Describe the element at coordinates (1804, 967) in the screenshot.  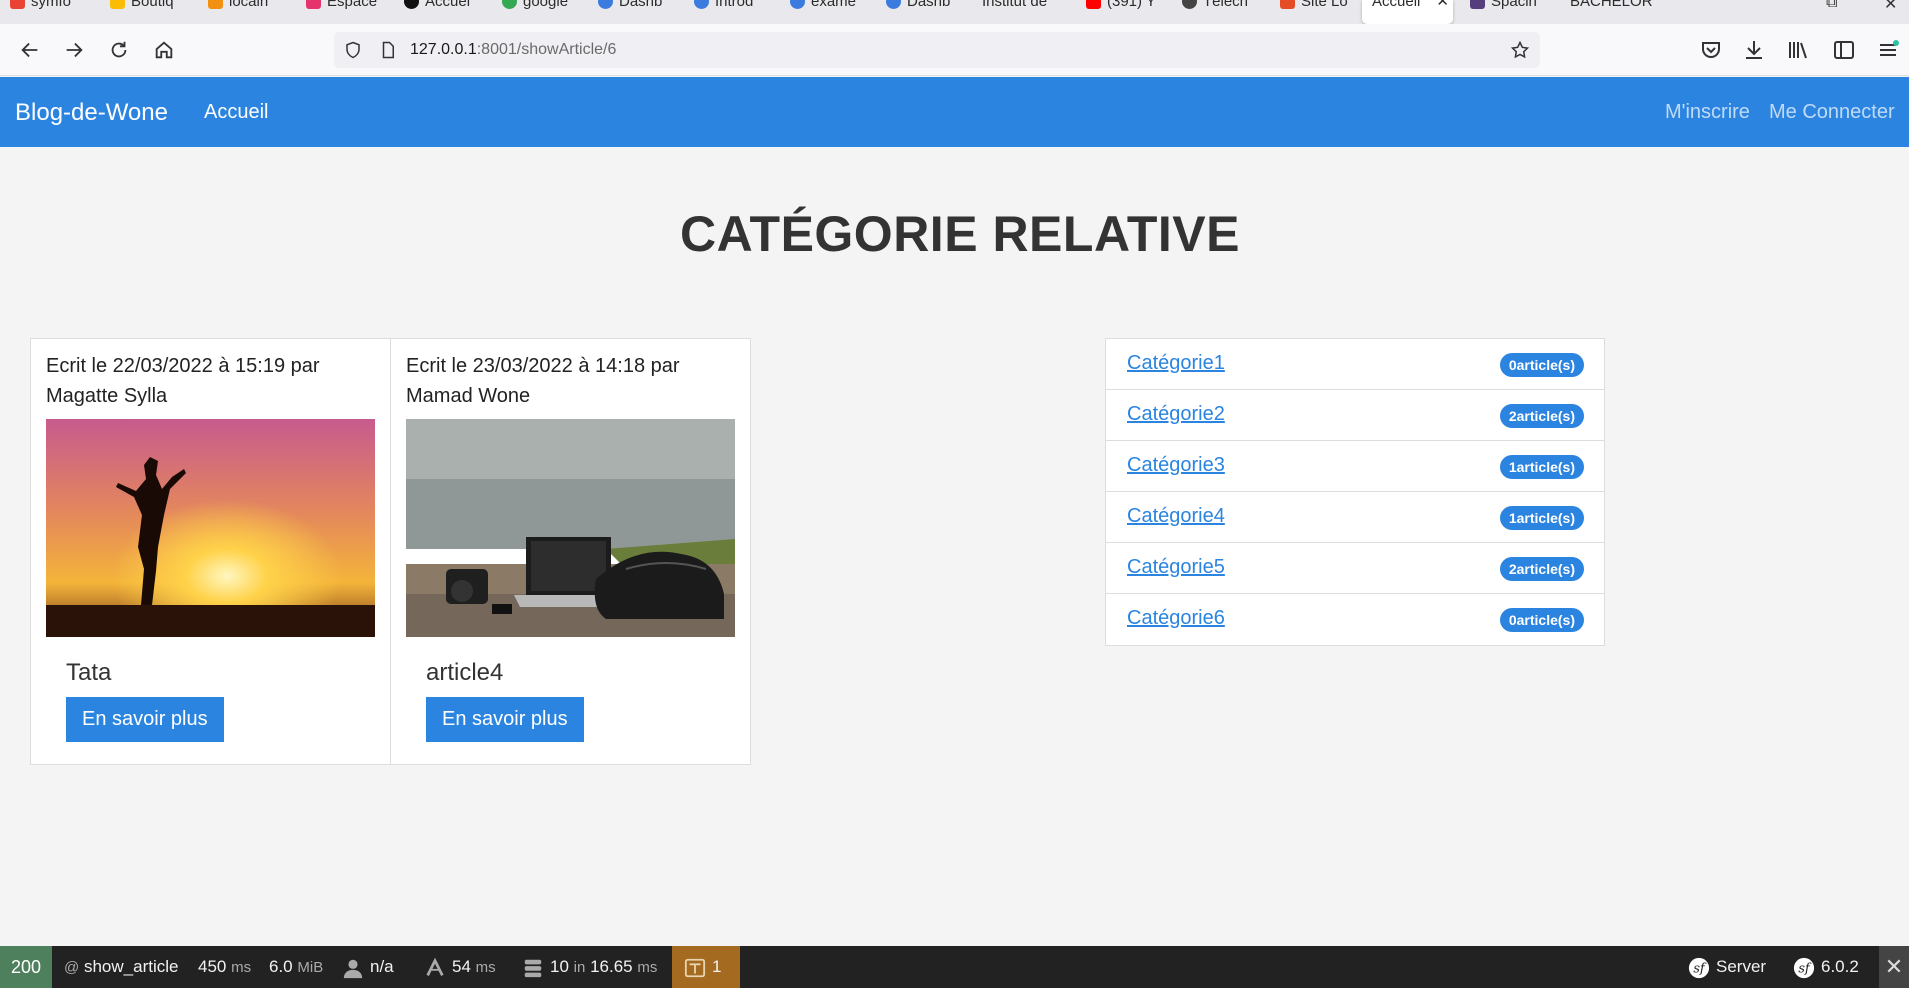
I see `symfony-icon: sf` at that location.